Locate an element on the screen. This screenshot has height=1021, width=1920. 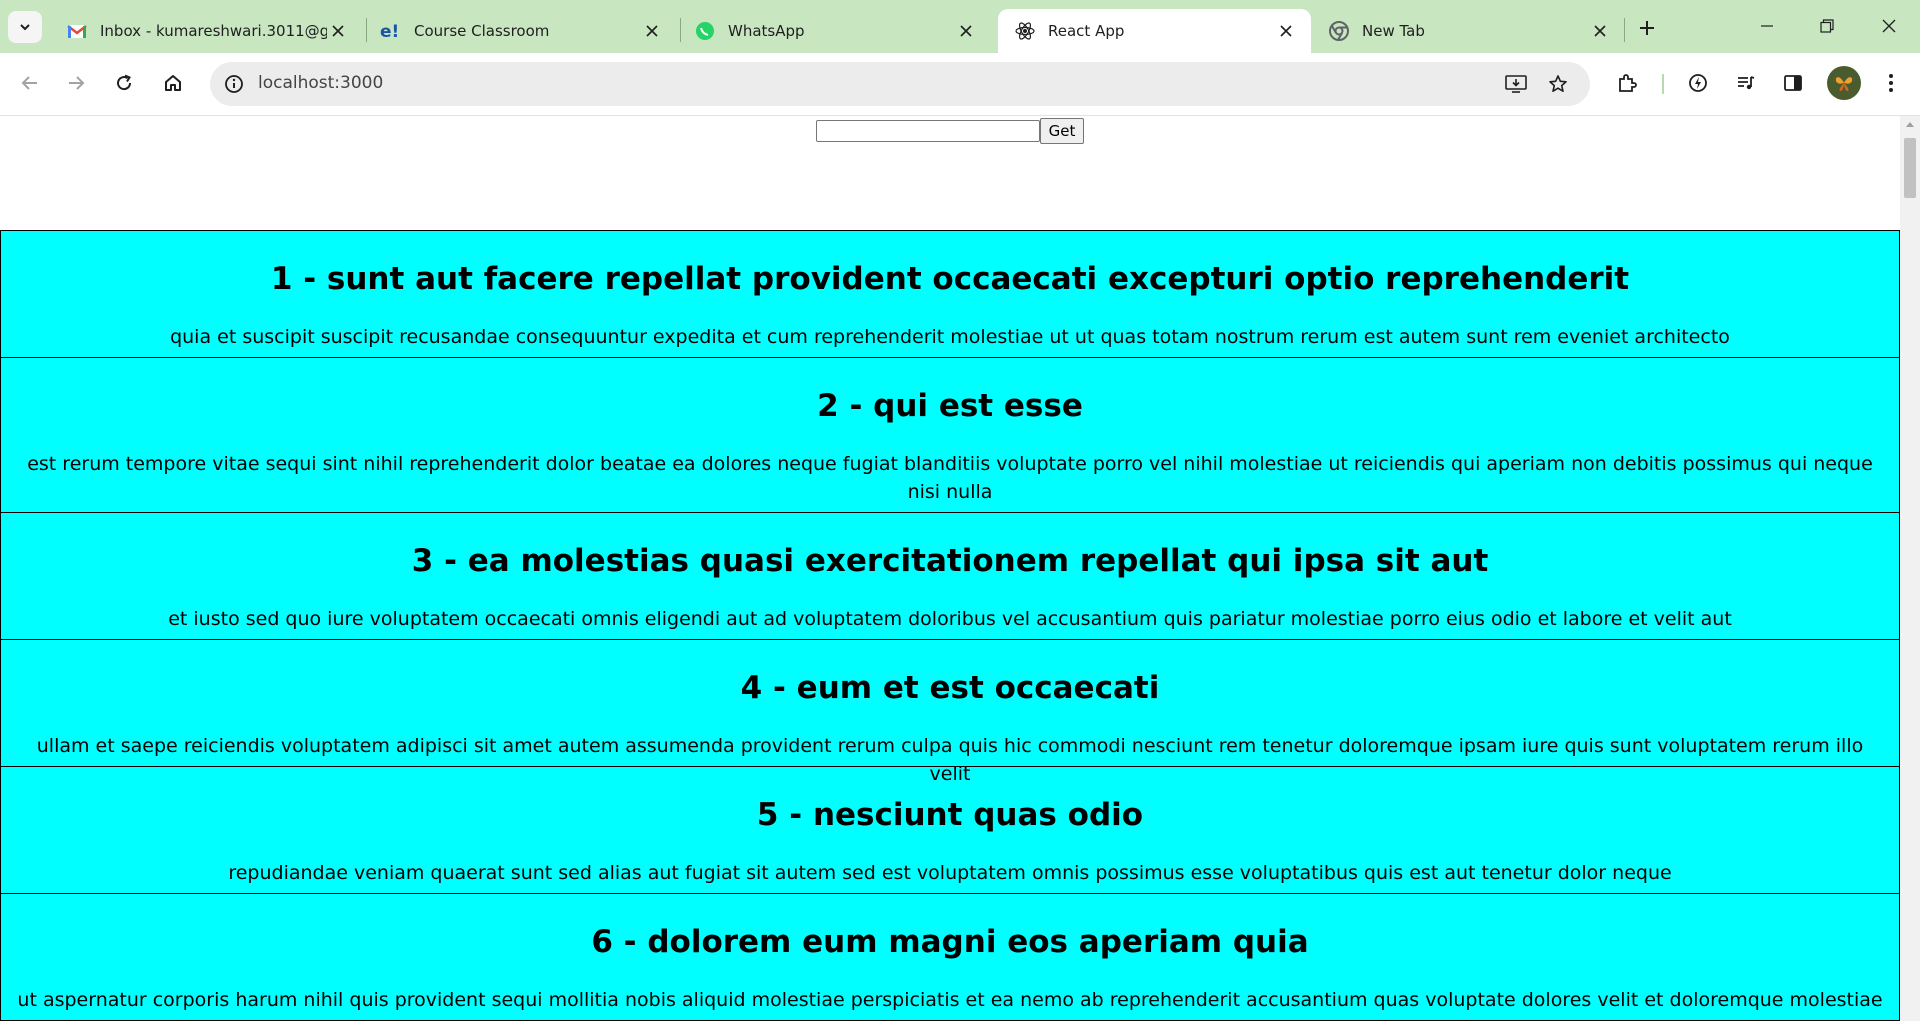
tab-whatsapp: WhatsApp is located at coordinates (834, 31).